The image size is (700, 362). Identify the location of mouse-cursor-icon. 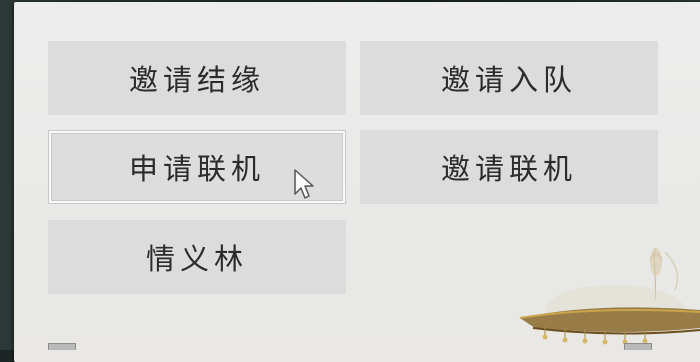
(304, 184).